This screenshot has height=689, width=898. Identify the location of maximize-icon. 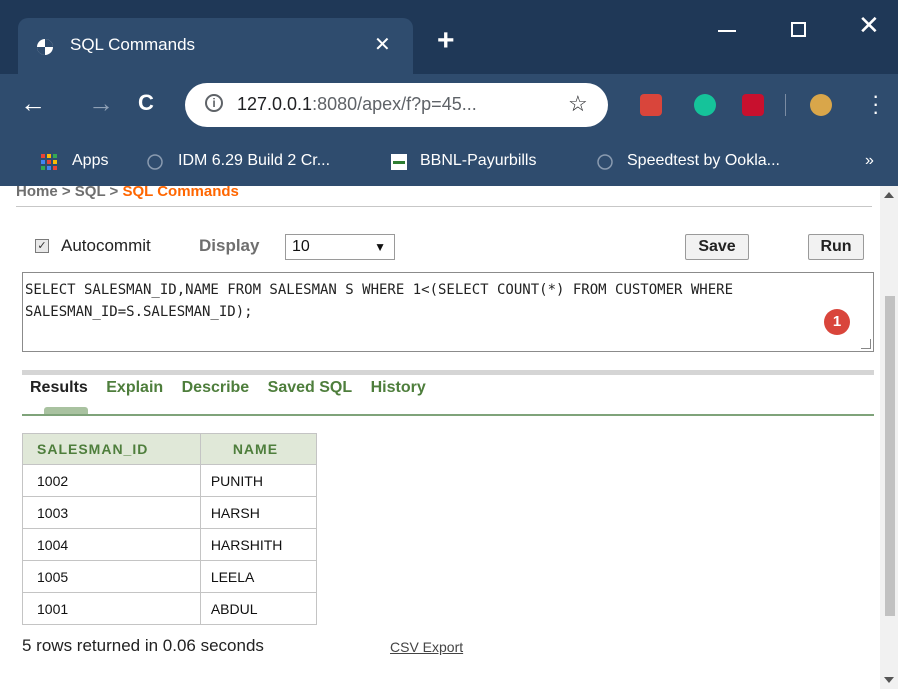
(798, 29).